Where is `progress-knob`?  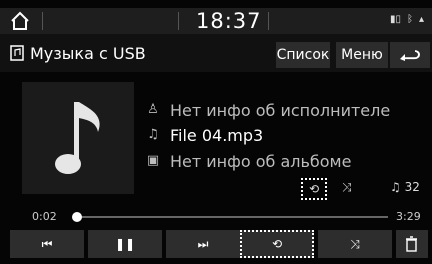
progress-knob is located at coordinates (77, 217).